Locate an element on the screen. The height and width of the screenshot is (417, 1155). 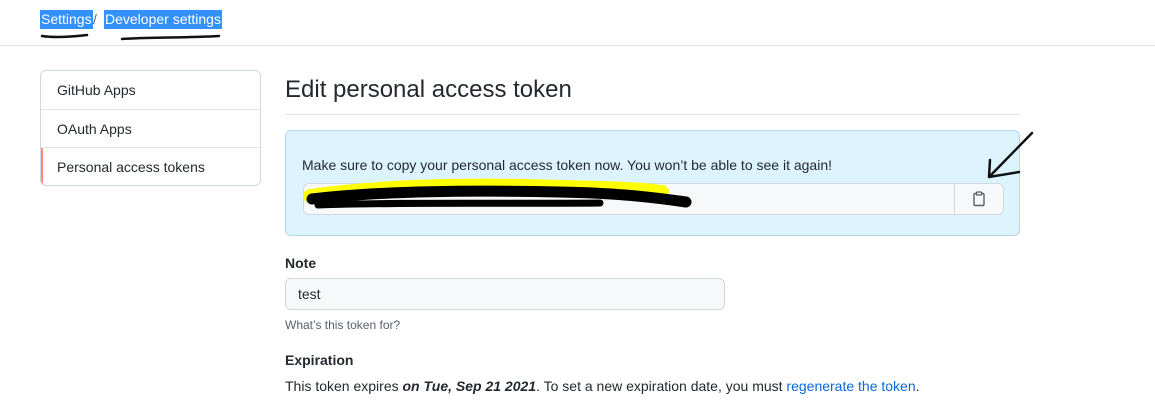
expiration-label: Expiration is located at coordinates (319, 360).